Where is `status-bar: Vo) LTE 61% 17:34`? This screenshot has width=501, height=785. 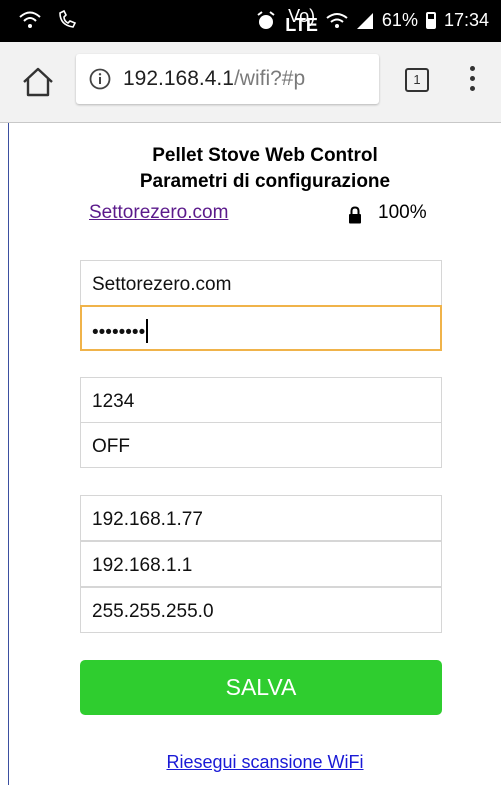
status-bar: Vo) LTE 61% 17:34 is located at coordinates (250, 21).